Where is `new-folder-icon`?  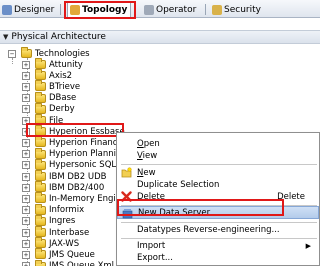
new-folder-icon is located at coordinates (126, 172).